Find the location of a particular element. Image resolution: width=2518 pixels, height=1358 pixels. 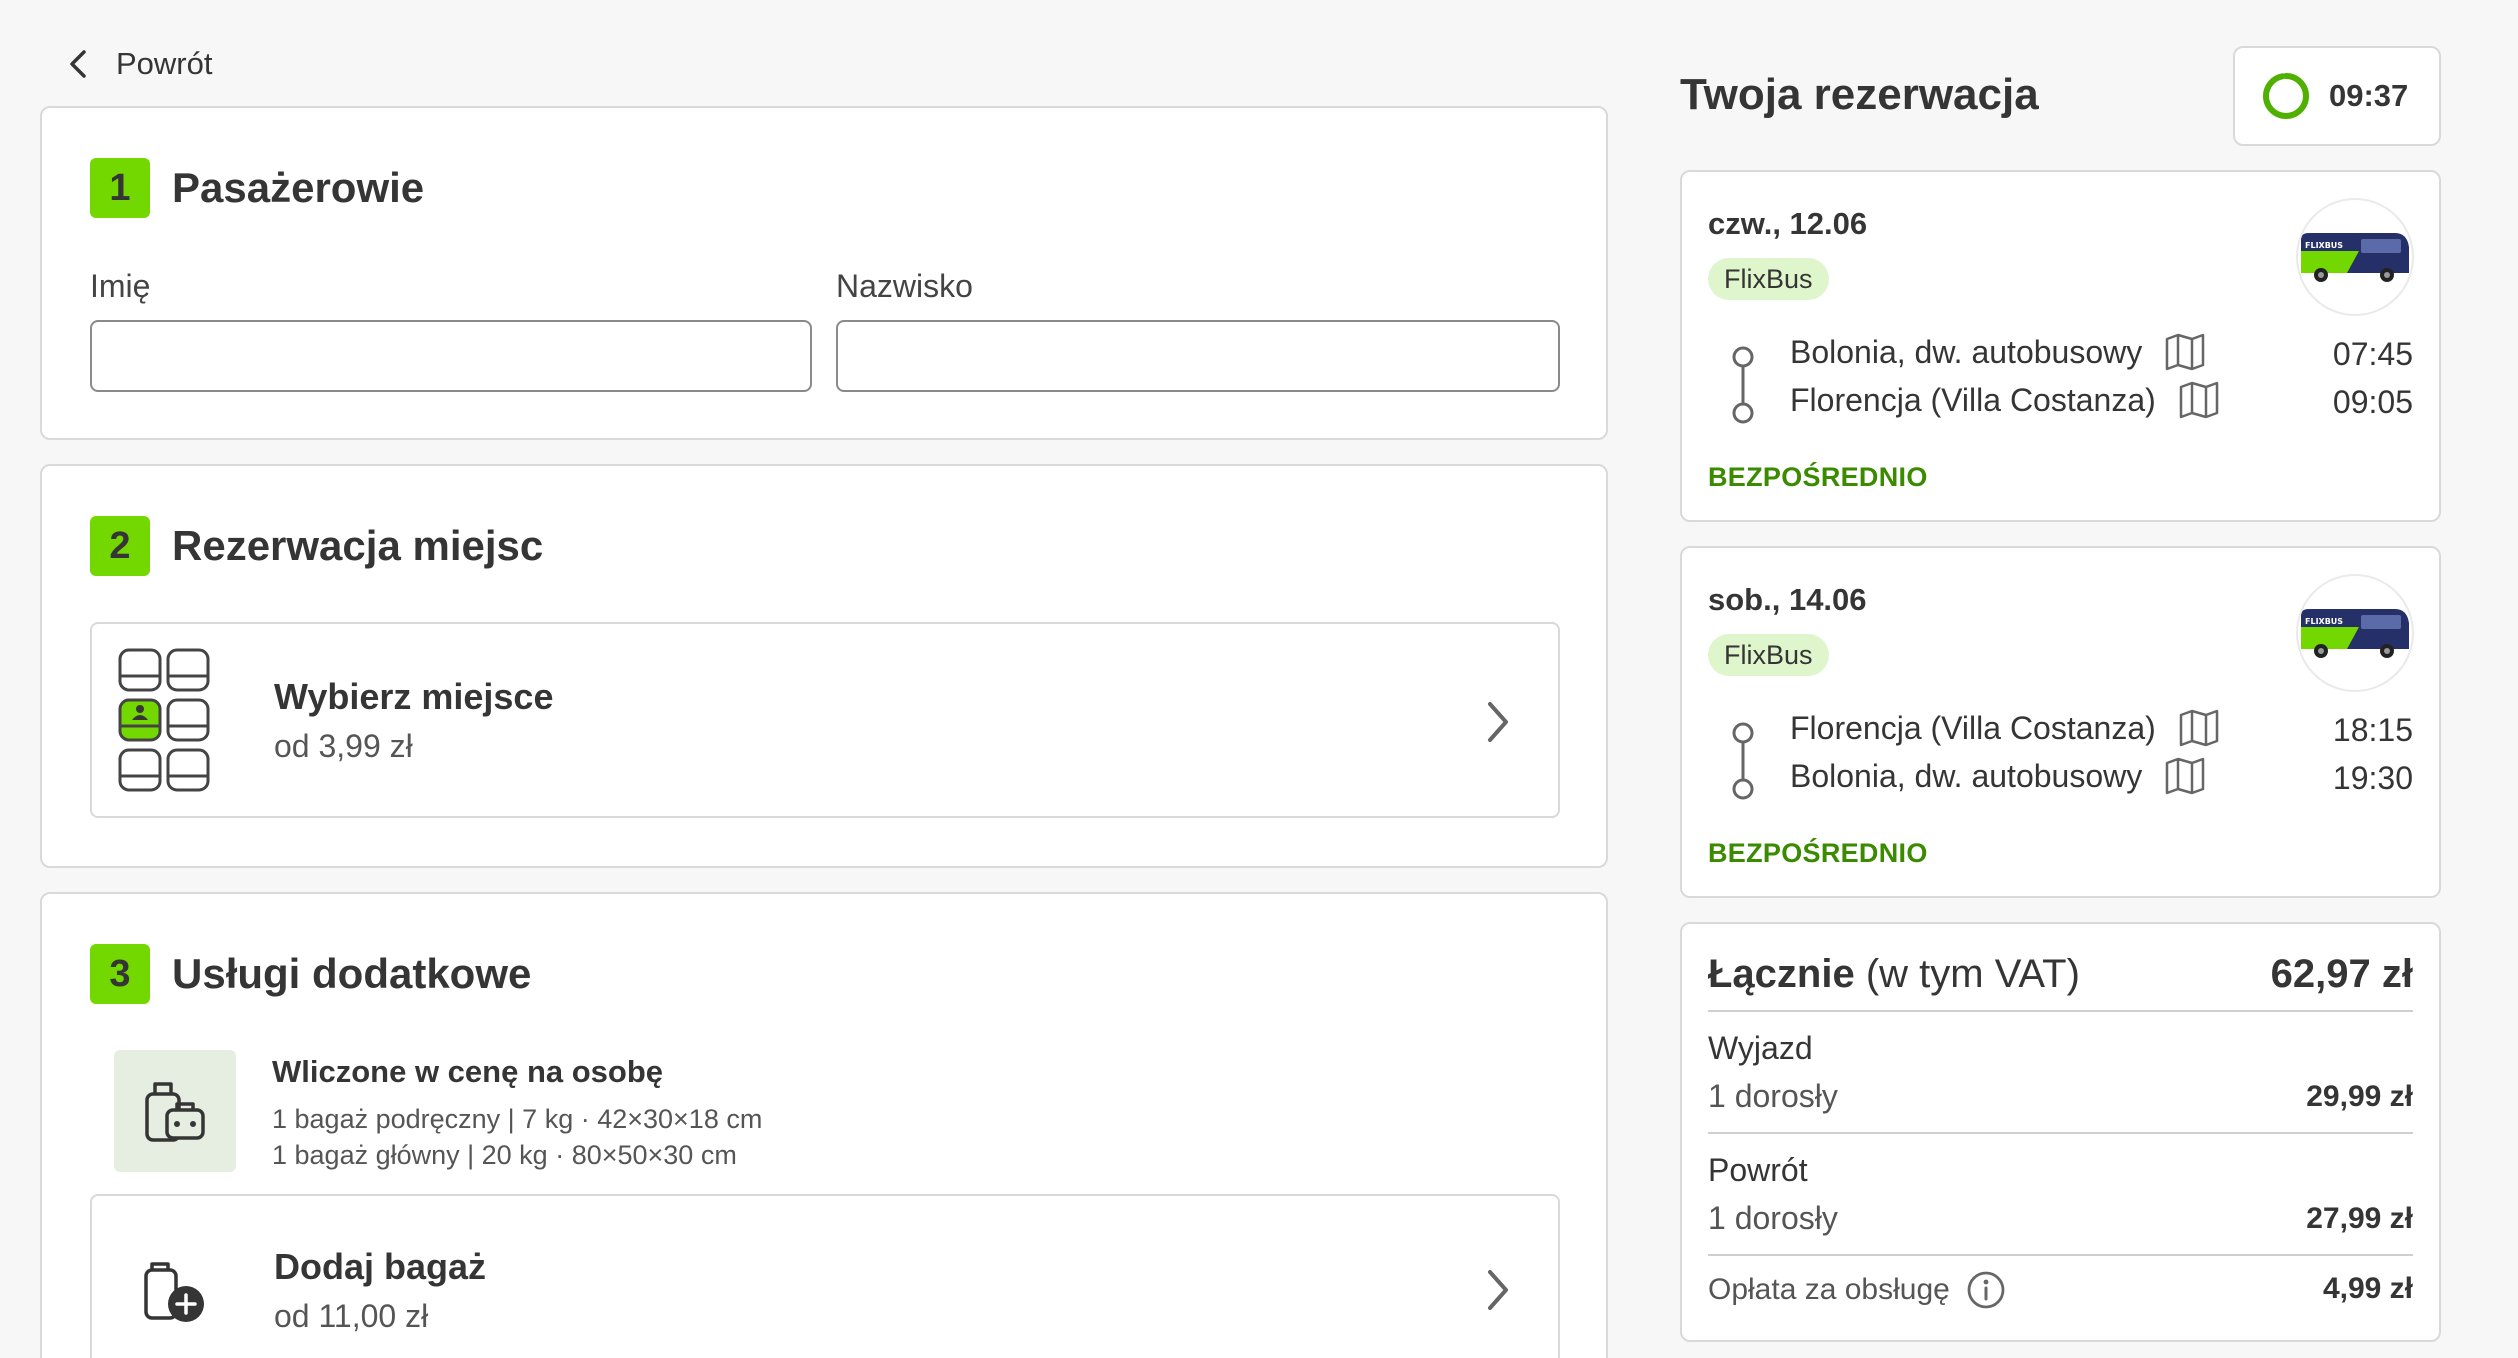

last-name-label: Nazwisko is located at coordinates (904, 286).